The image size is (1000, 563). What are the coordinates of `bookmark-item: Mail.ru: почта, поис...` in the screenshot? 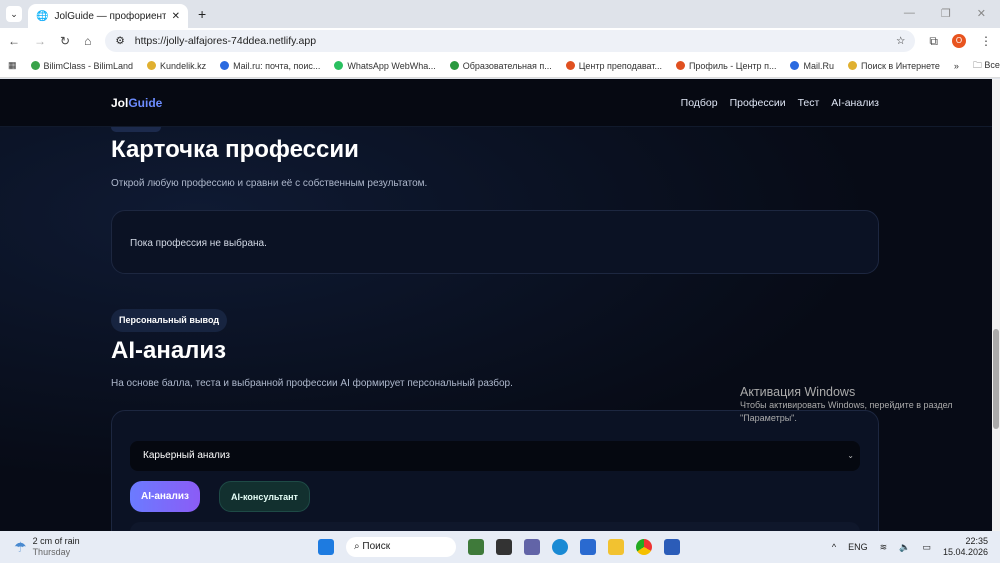 It's located at (270, 66).